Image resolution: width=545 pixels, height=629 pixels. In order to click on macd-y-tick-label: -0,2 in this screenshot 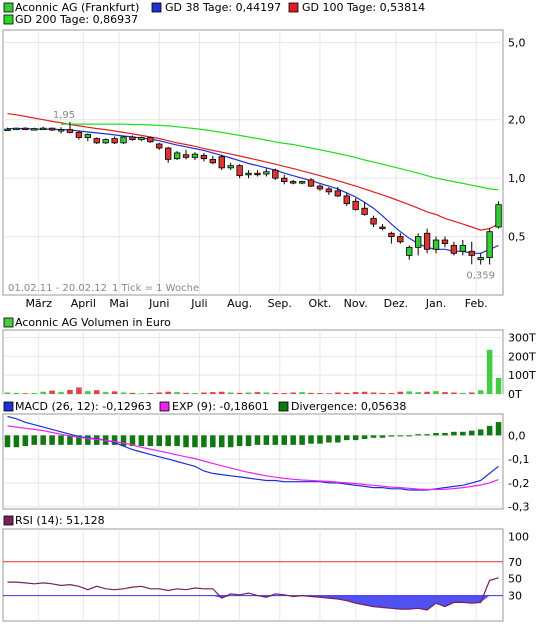, I will do `click(518, 483)`.